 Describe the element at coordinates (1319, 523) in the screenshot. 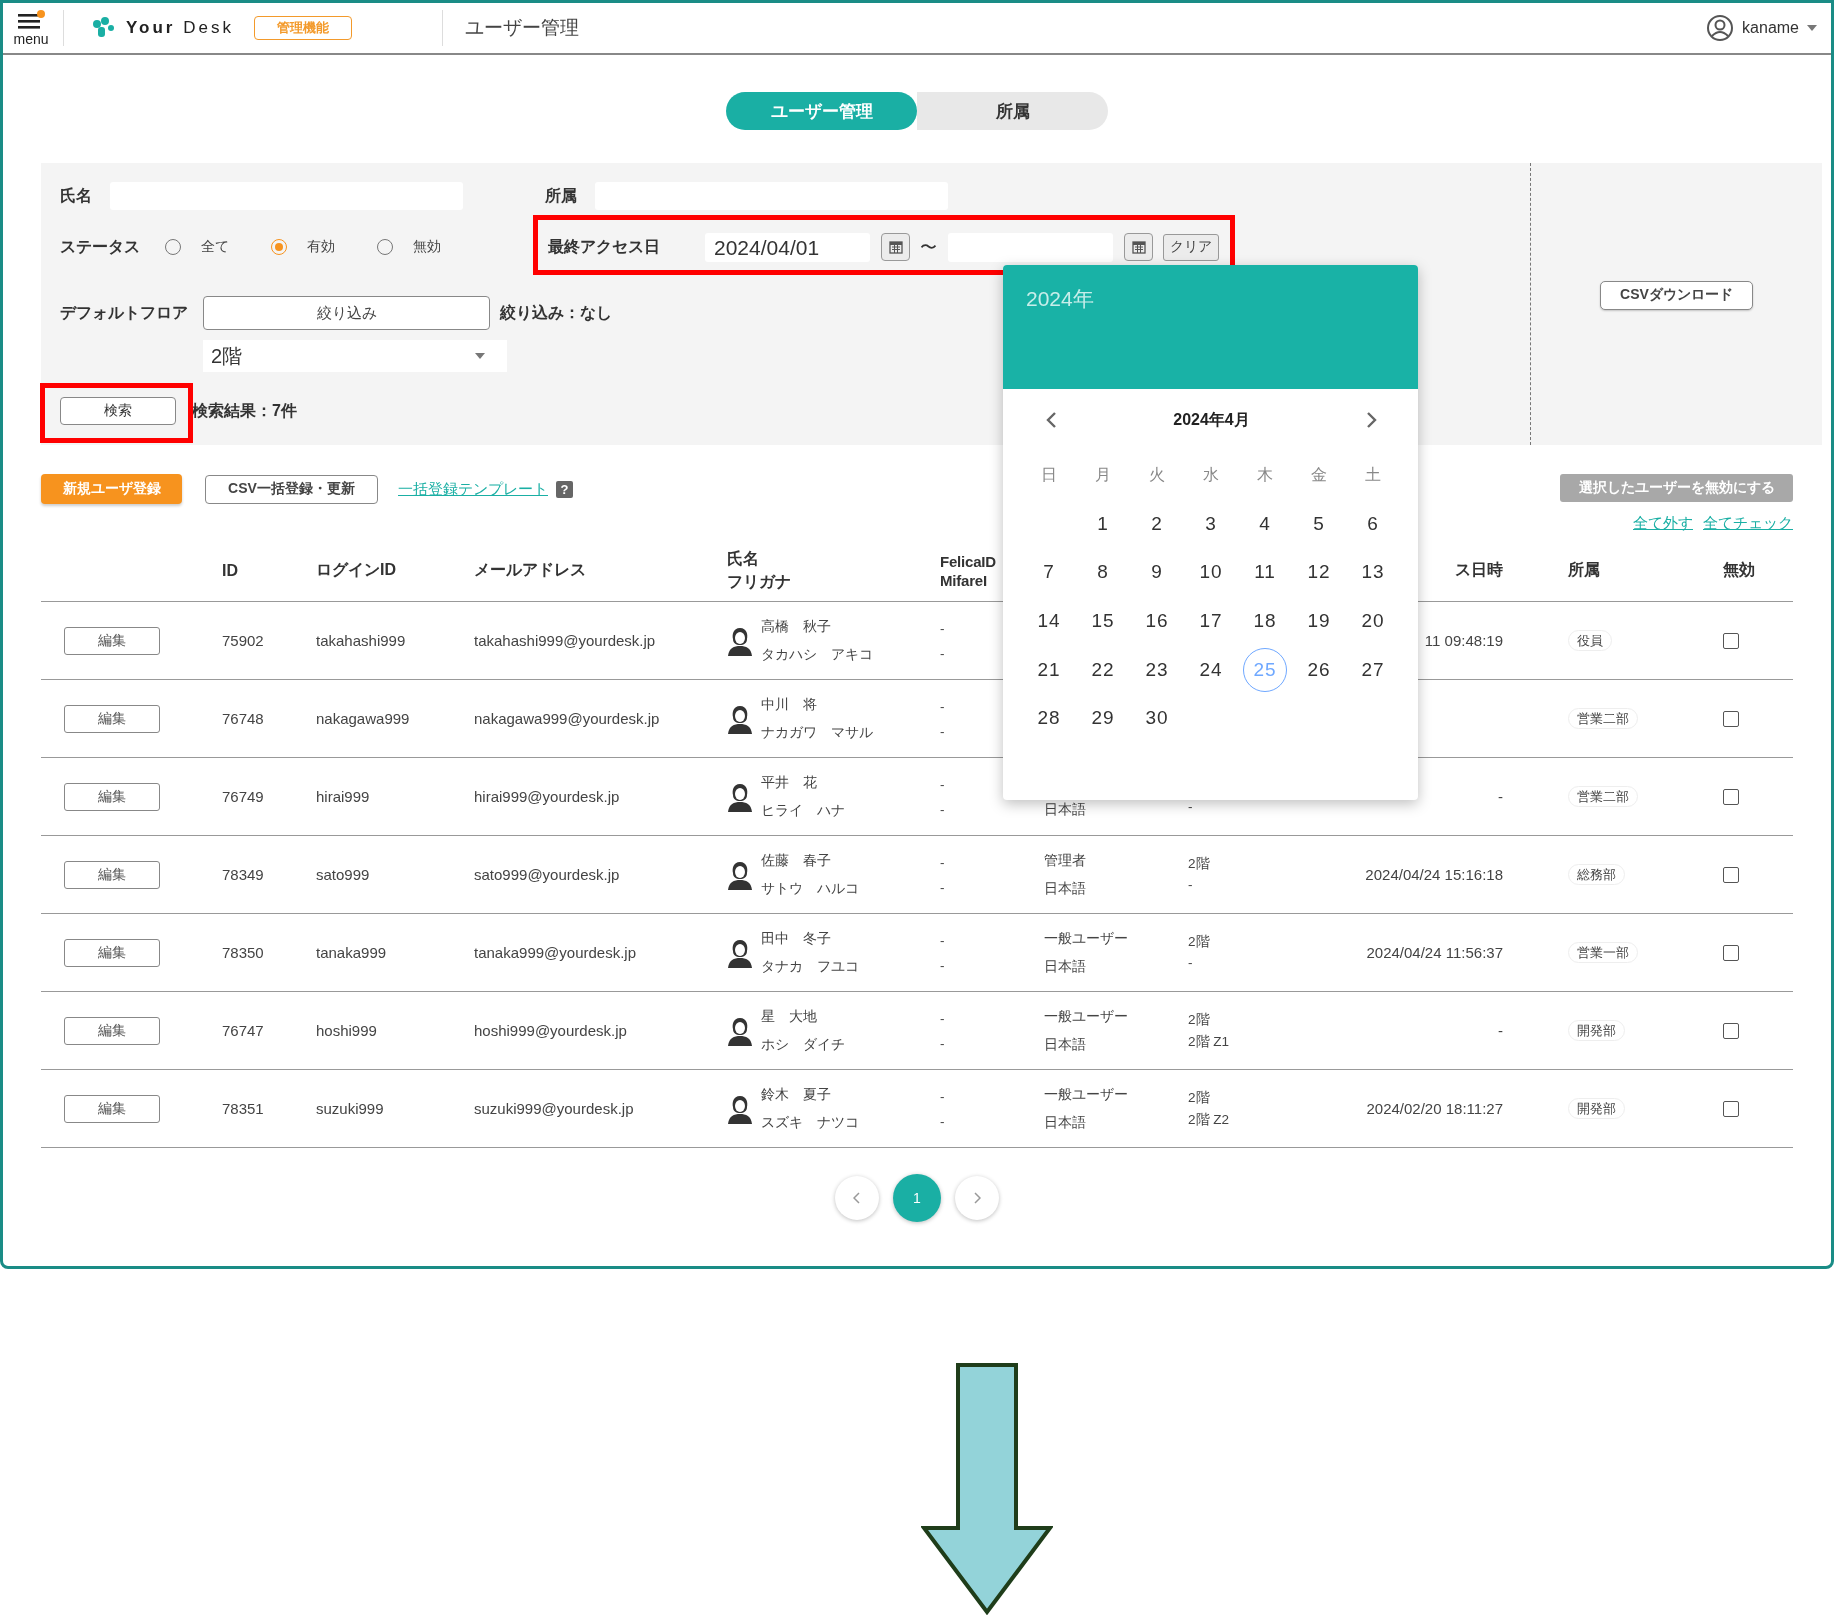

I see `calendar-day: 5` at that location.